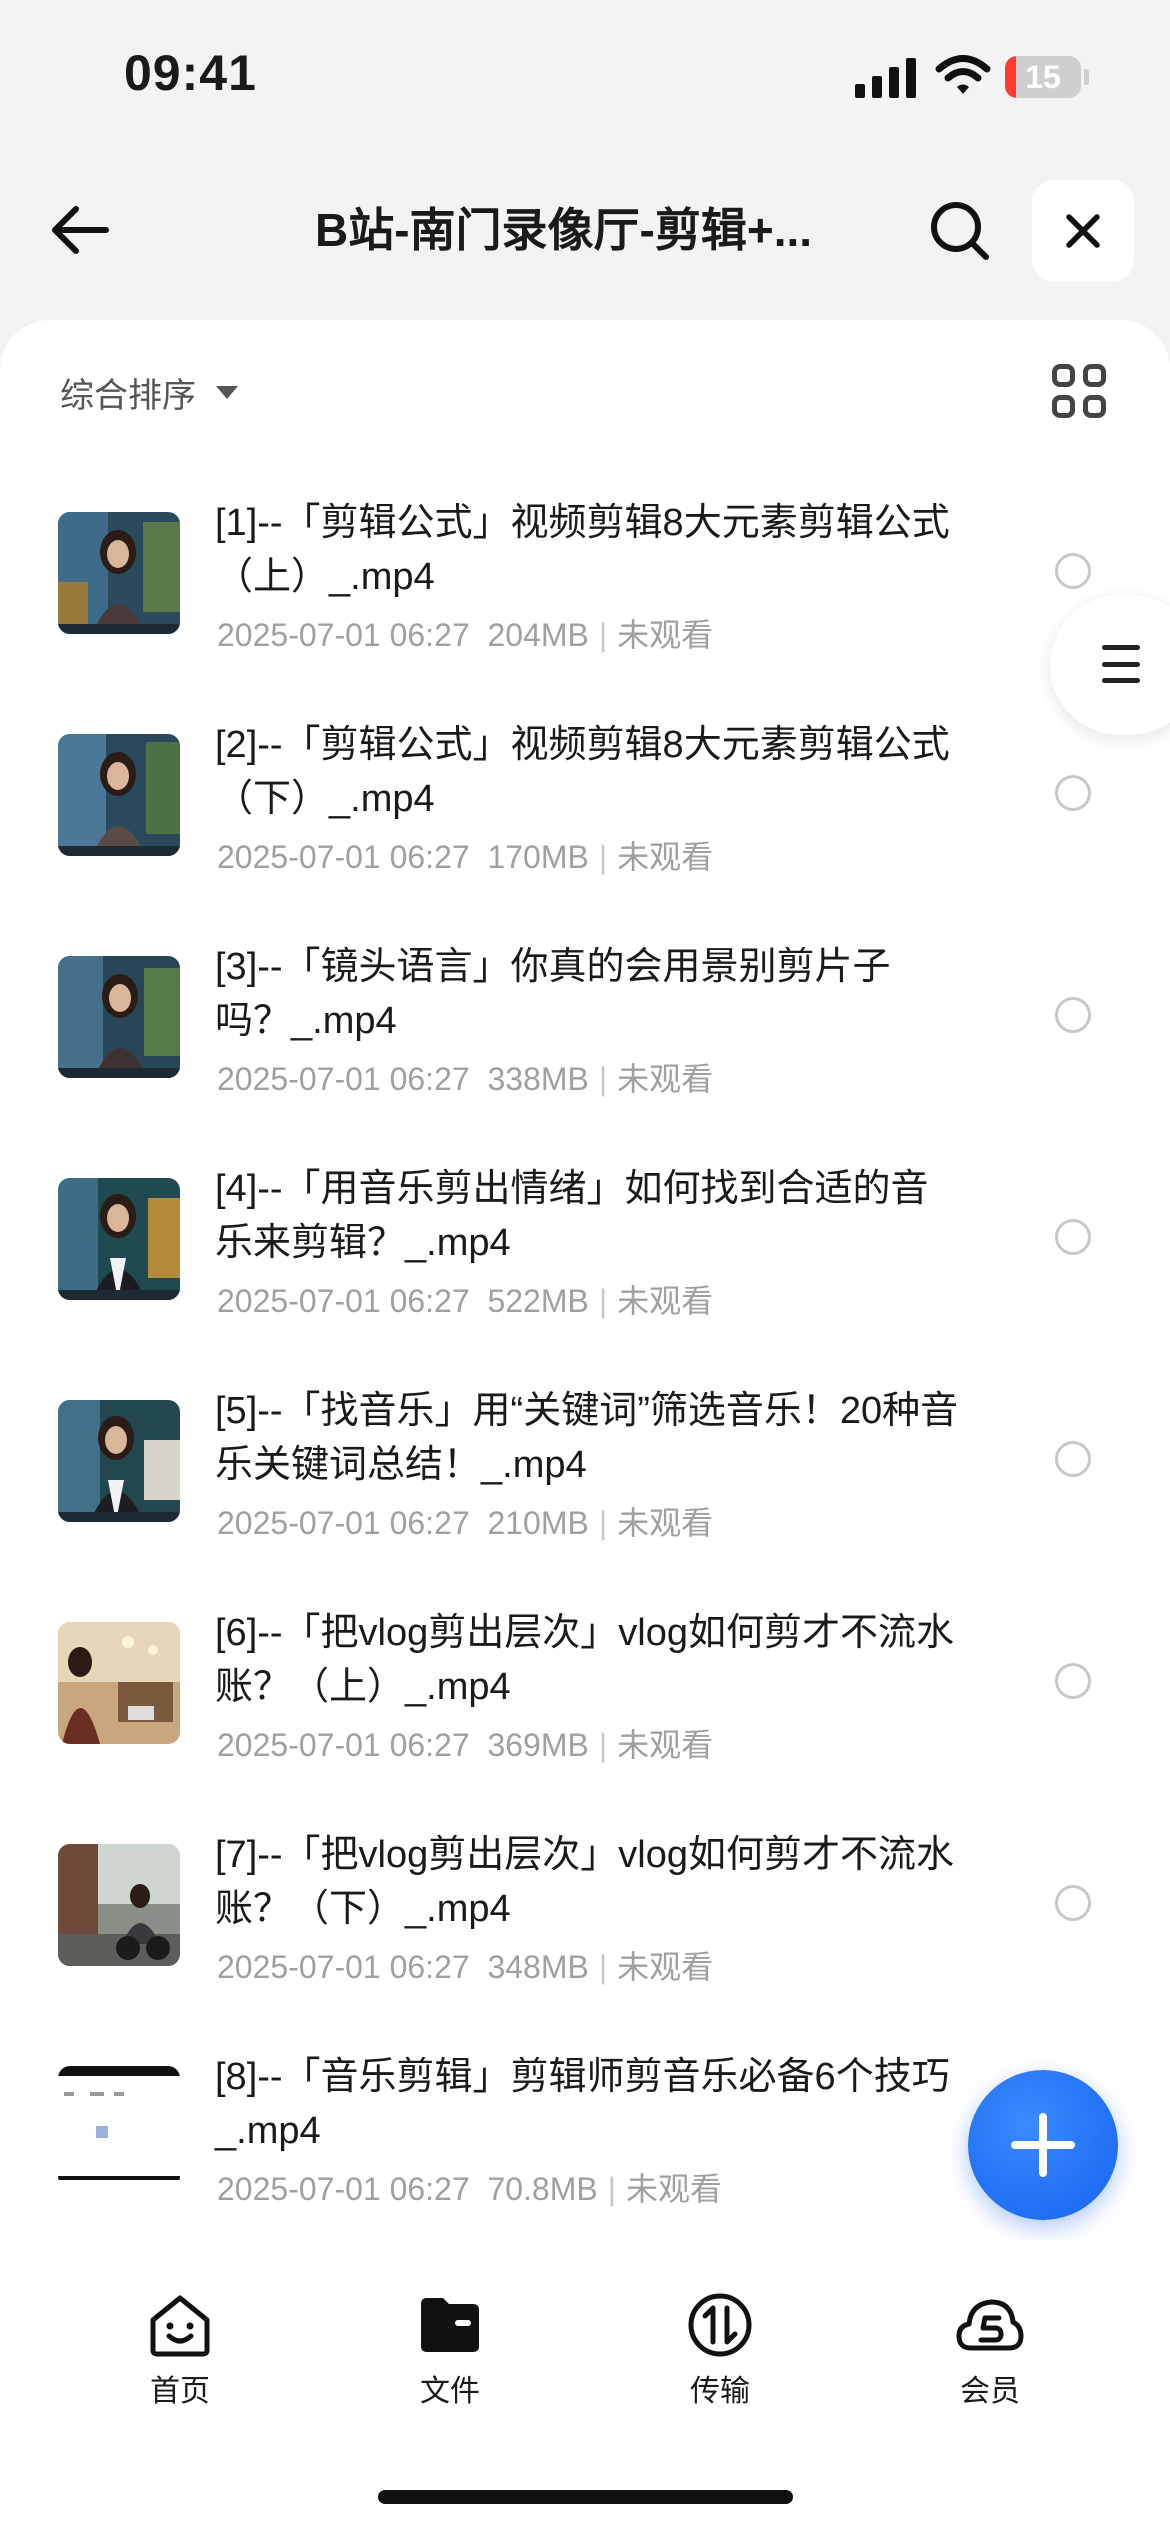  I want to click on file-meta: 2025-07-01 06:27 70.8MB | 未观看, so click(470, 2189).